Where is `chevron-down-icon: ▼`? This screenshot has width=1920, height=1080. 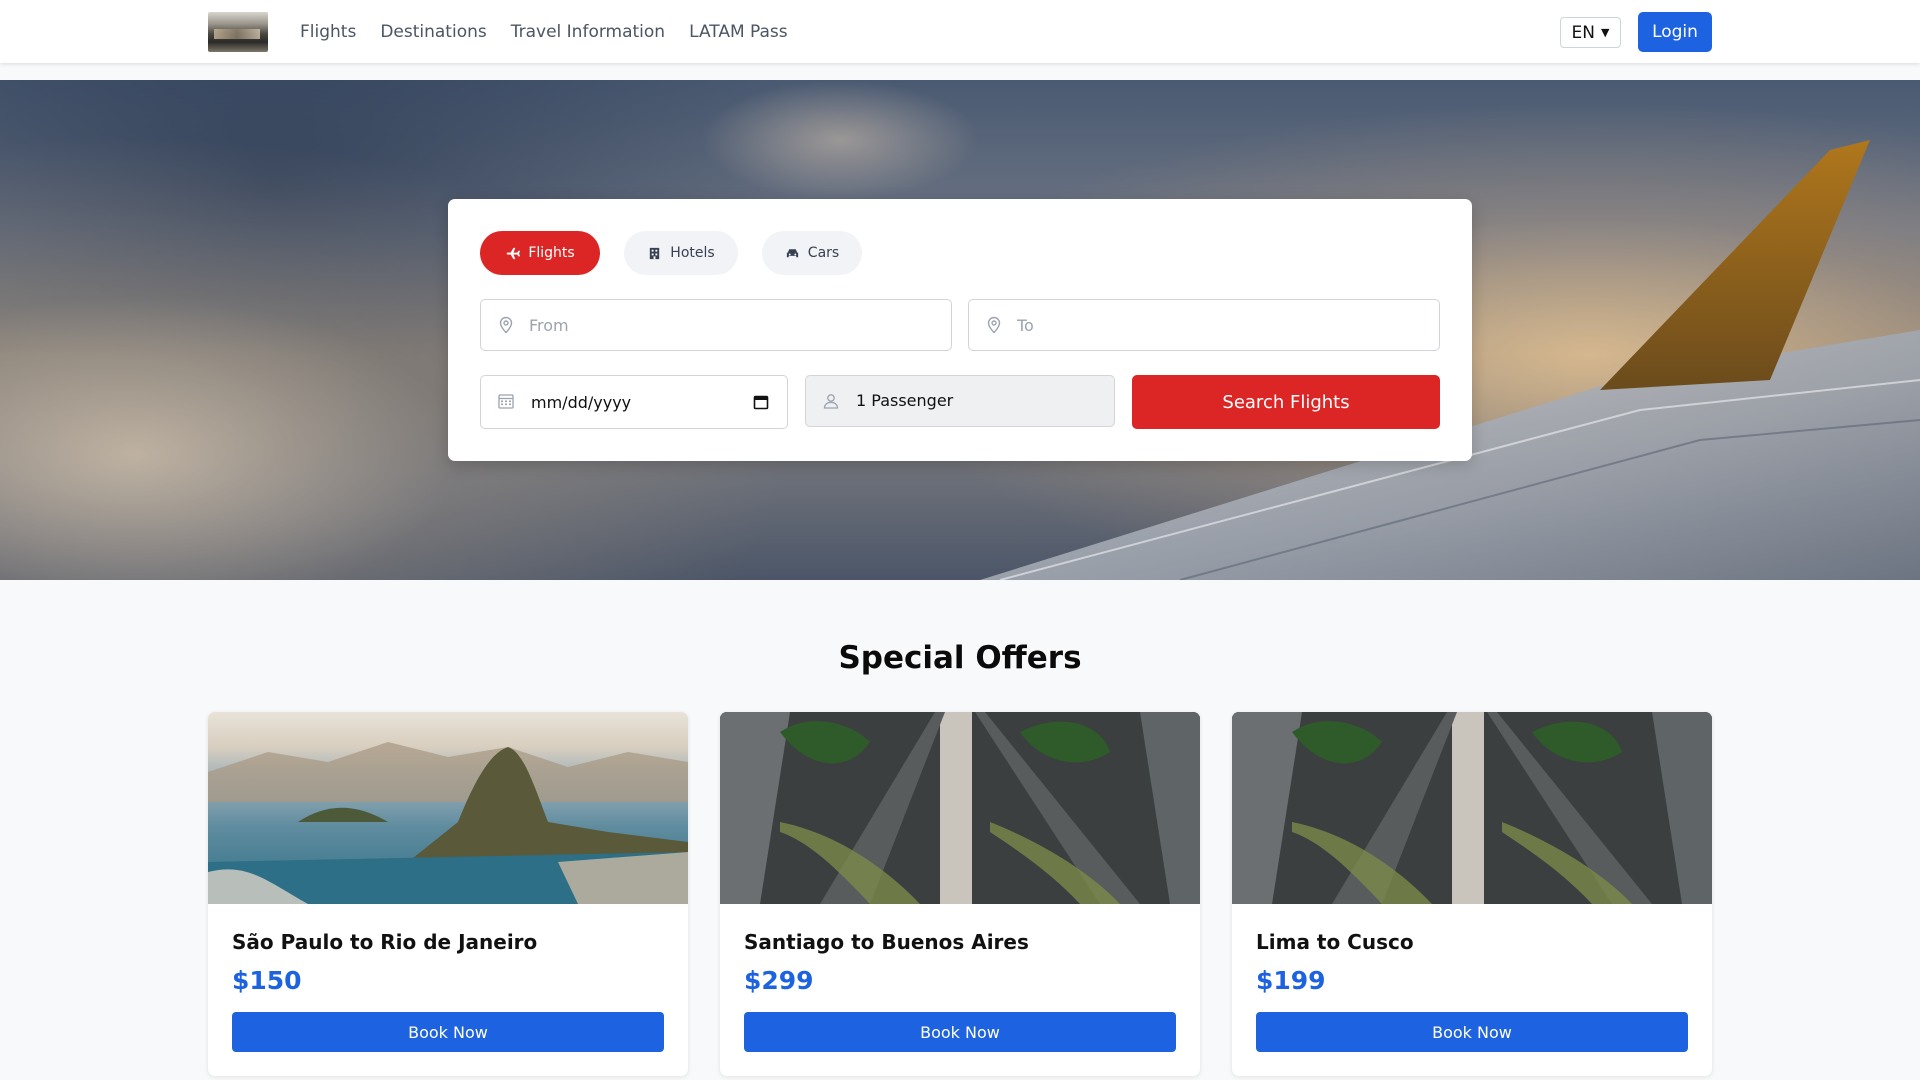
chevron-down-icon: ▼ is located at coordinates (1605, 32).